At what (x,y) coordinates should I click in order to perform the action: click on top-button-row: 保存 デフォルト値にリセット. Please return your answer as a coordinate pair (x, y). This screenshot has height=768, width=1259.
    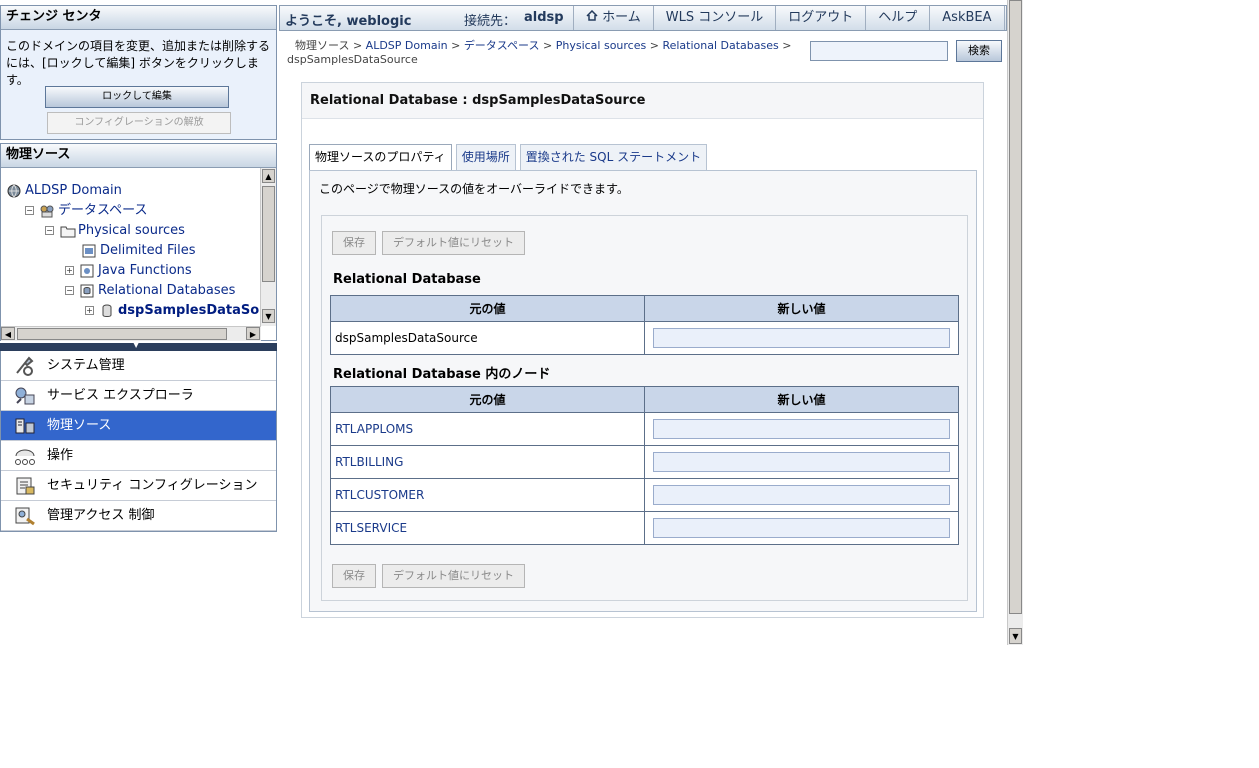
    Looking at the image, I should click on (431, 243).